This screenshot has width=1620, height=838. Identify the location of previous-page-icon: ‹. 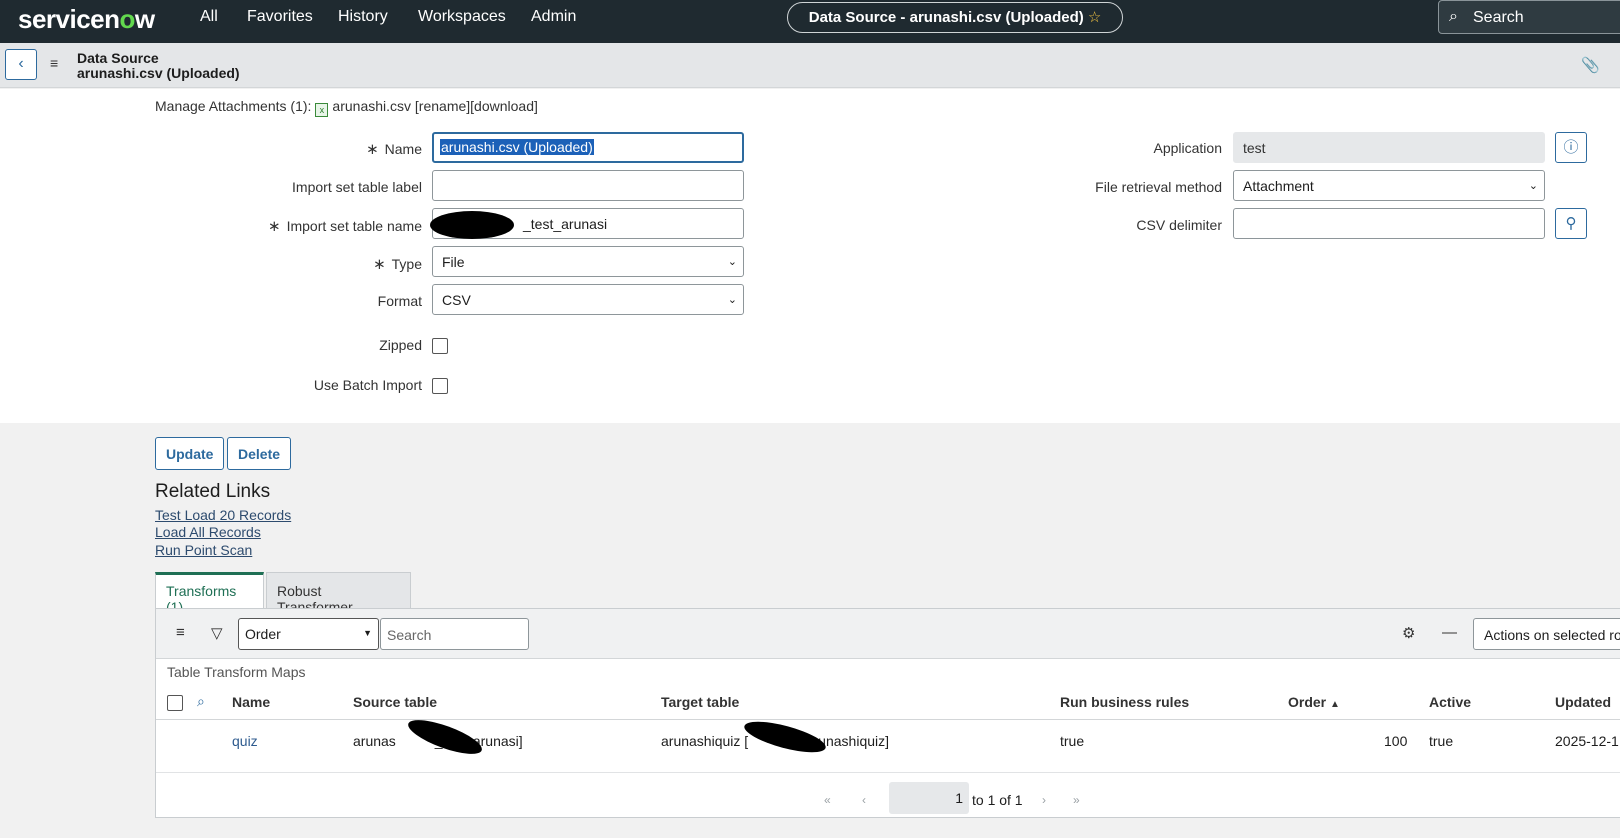
(864, 800).